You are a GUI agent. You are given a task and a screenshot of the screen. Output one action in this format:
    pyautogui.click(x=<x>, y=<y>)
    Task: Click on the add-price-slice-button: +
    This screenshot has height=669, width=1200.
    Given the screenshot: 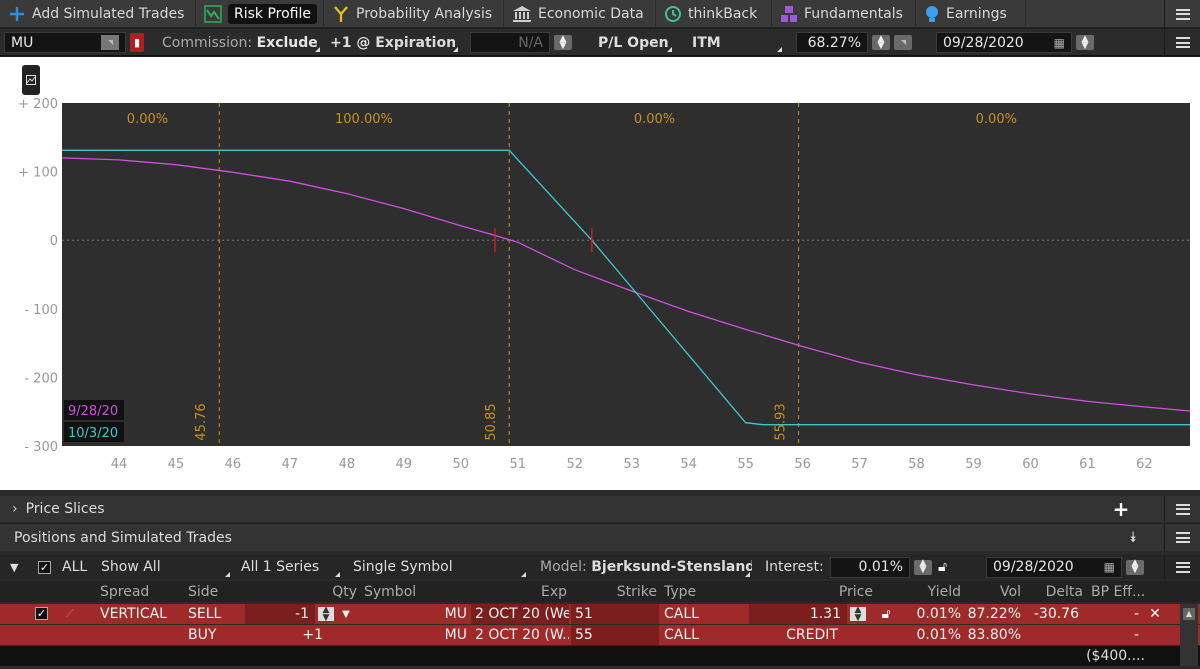 What is the action you would take?
    pyautogui.click(x=1121, y=509)
    